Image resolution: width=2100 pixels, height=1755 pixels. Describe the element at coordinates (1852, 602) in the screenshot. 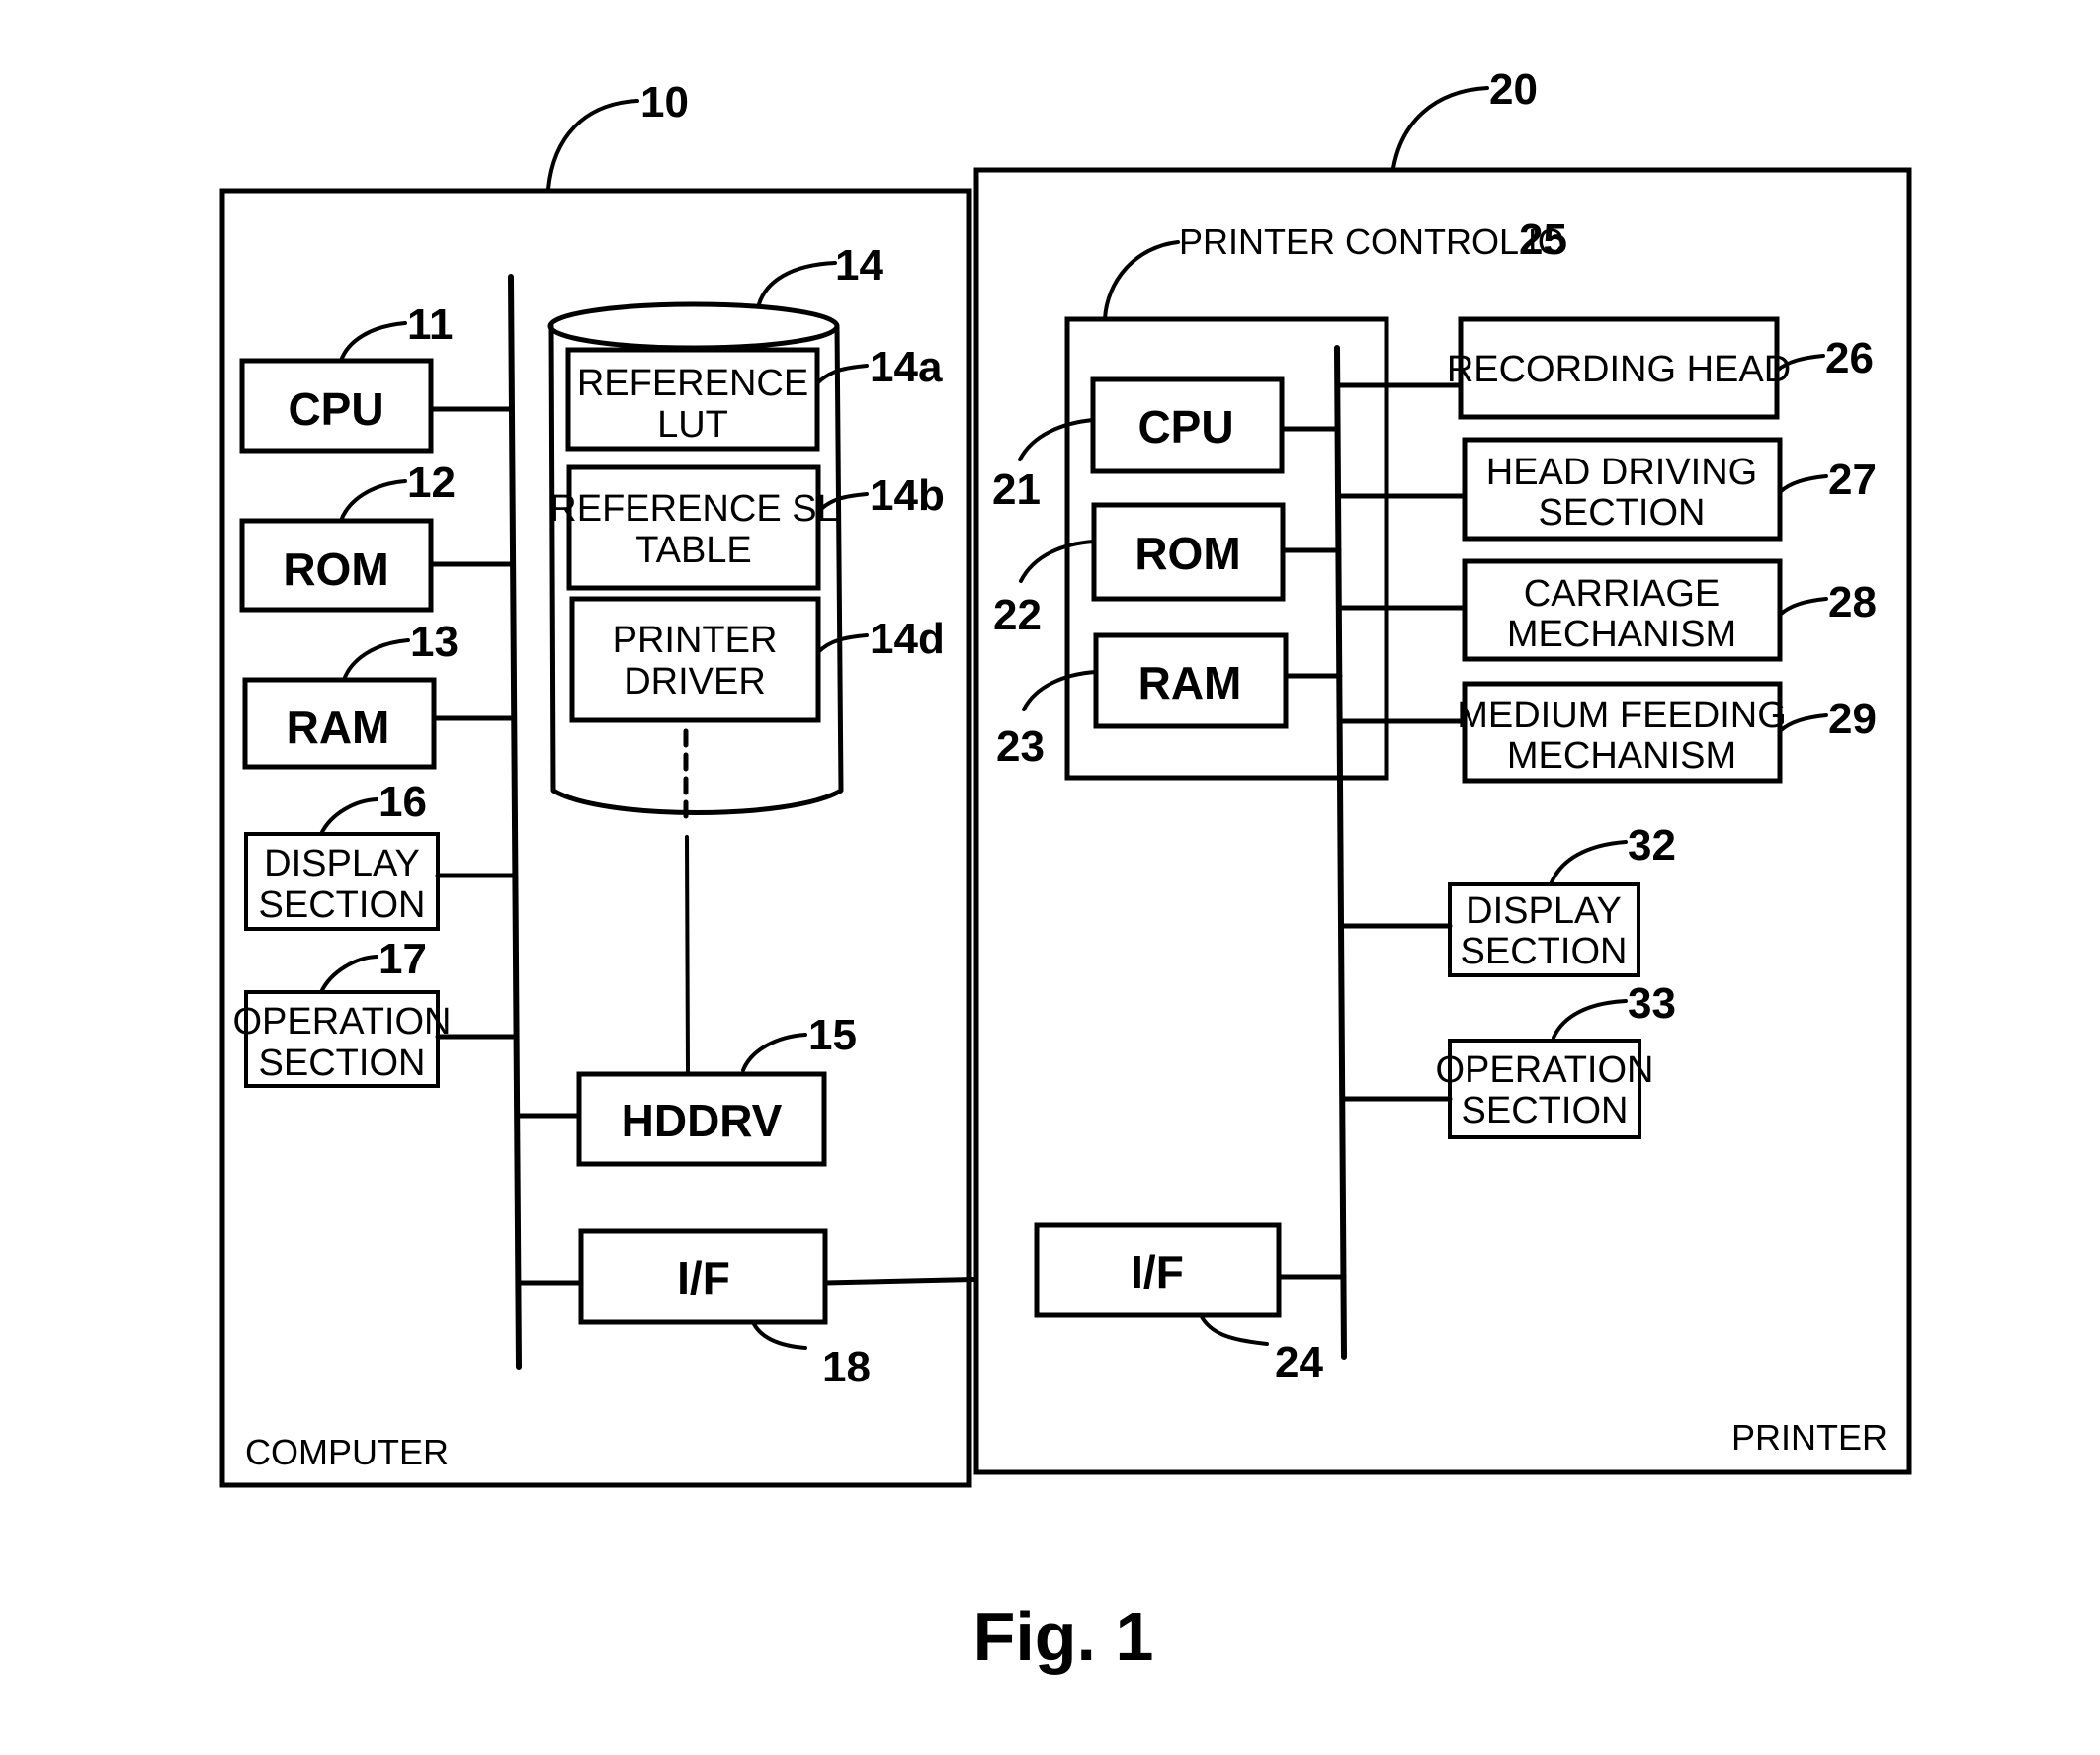

I see `ref-28: 28` at that location.